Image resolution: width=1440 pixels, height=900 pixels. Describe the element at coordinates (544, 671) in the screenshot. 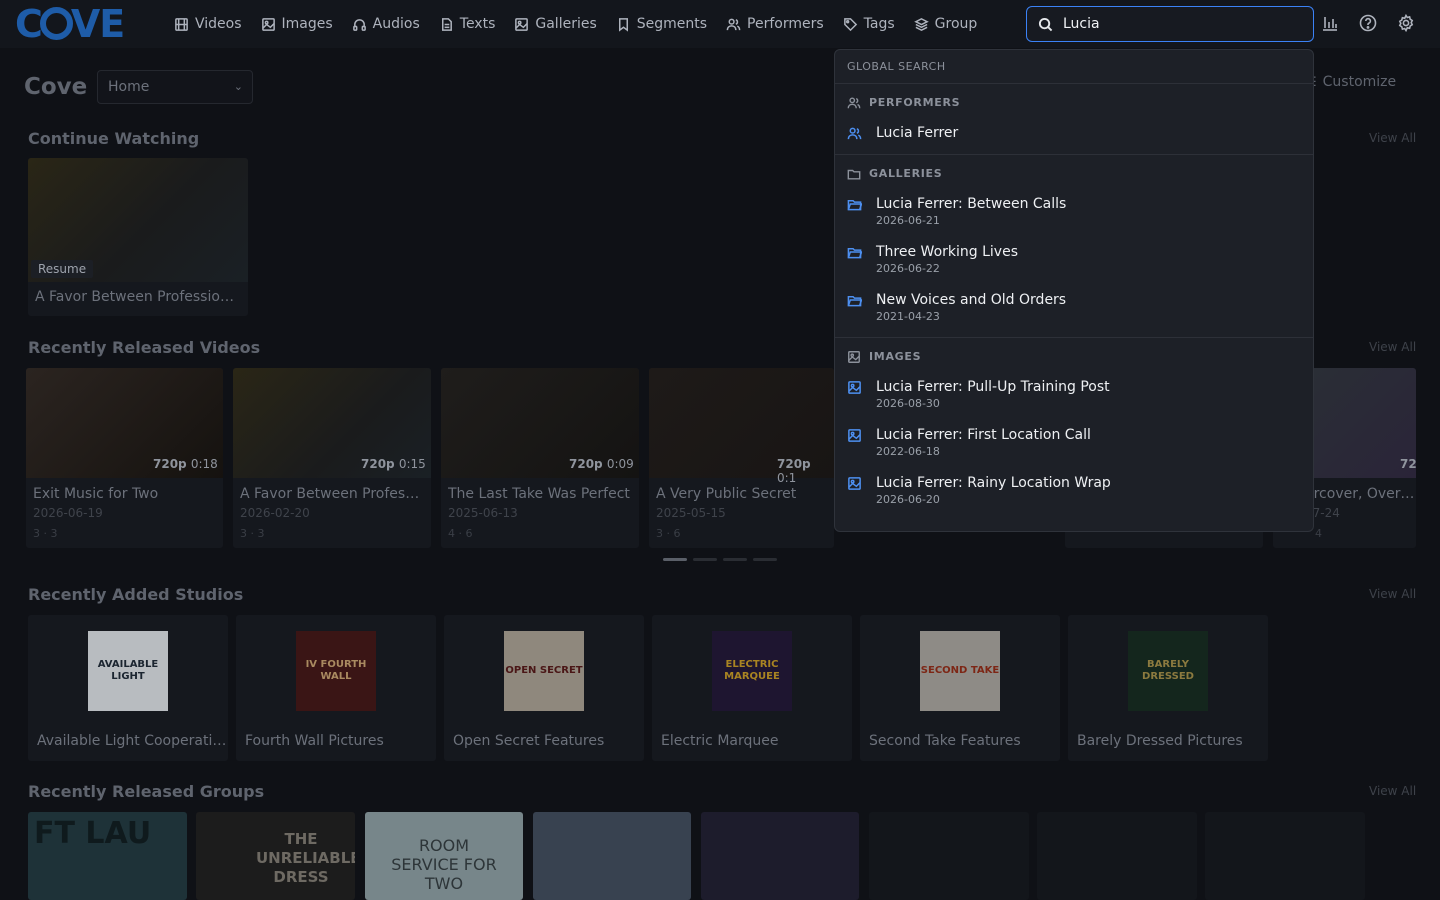

I see `studio-logo: OPEN SECRET` at that location.